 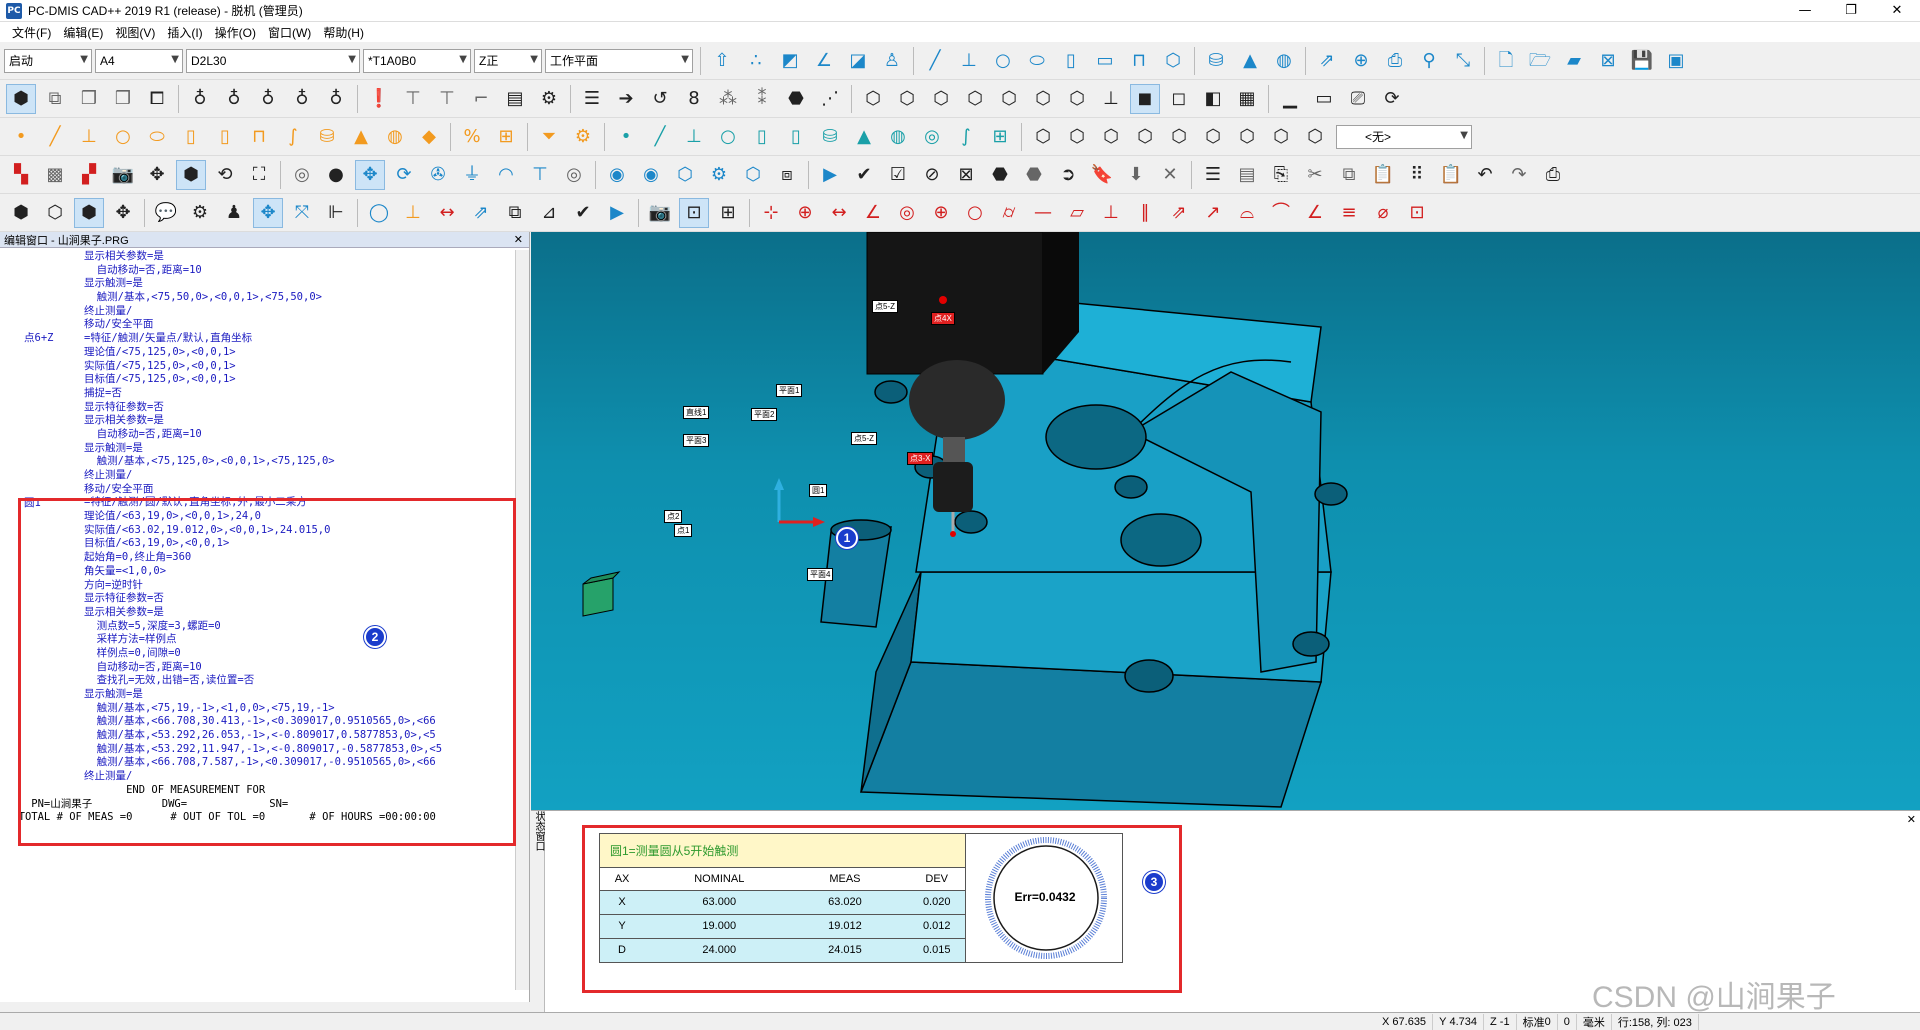 I want to click on grid-dots-icon: ⠿, so click(x=1417, y=175).